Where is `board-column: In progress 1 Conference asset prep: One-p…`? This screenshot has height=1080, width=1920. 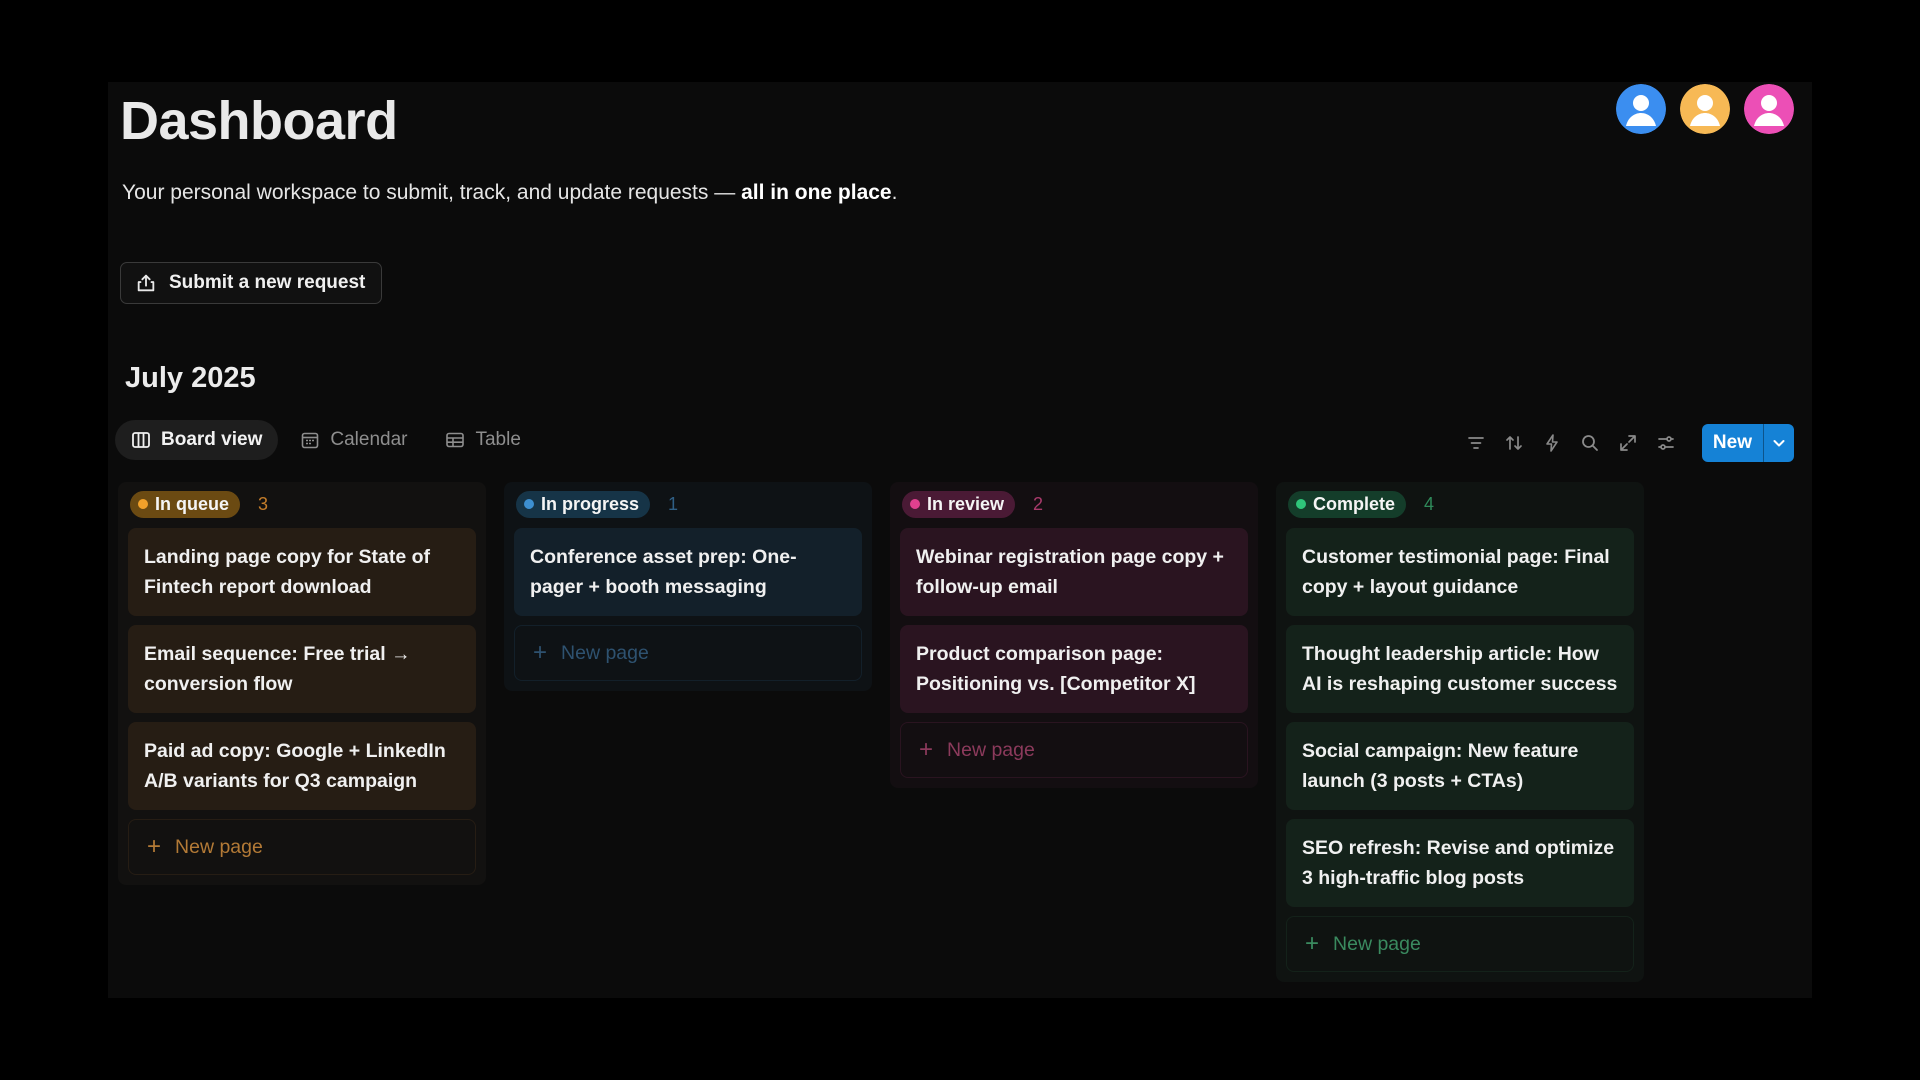
board-column: In progress 1 Conference asset prep: One-p… is located at coordinates (688, 586).